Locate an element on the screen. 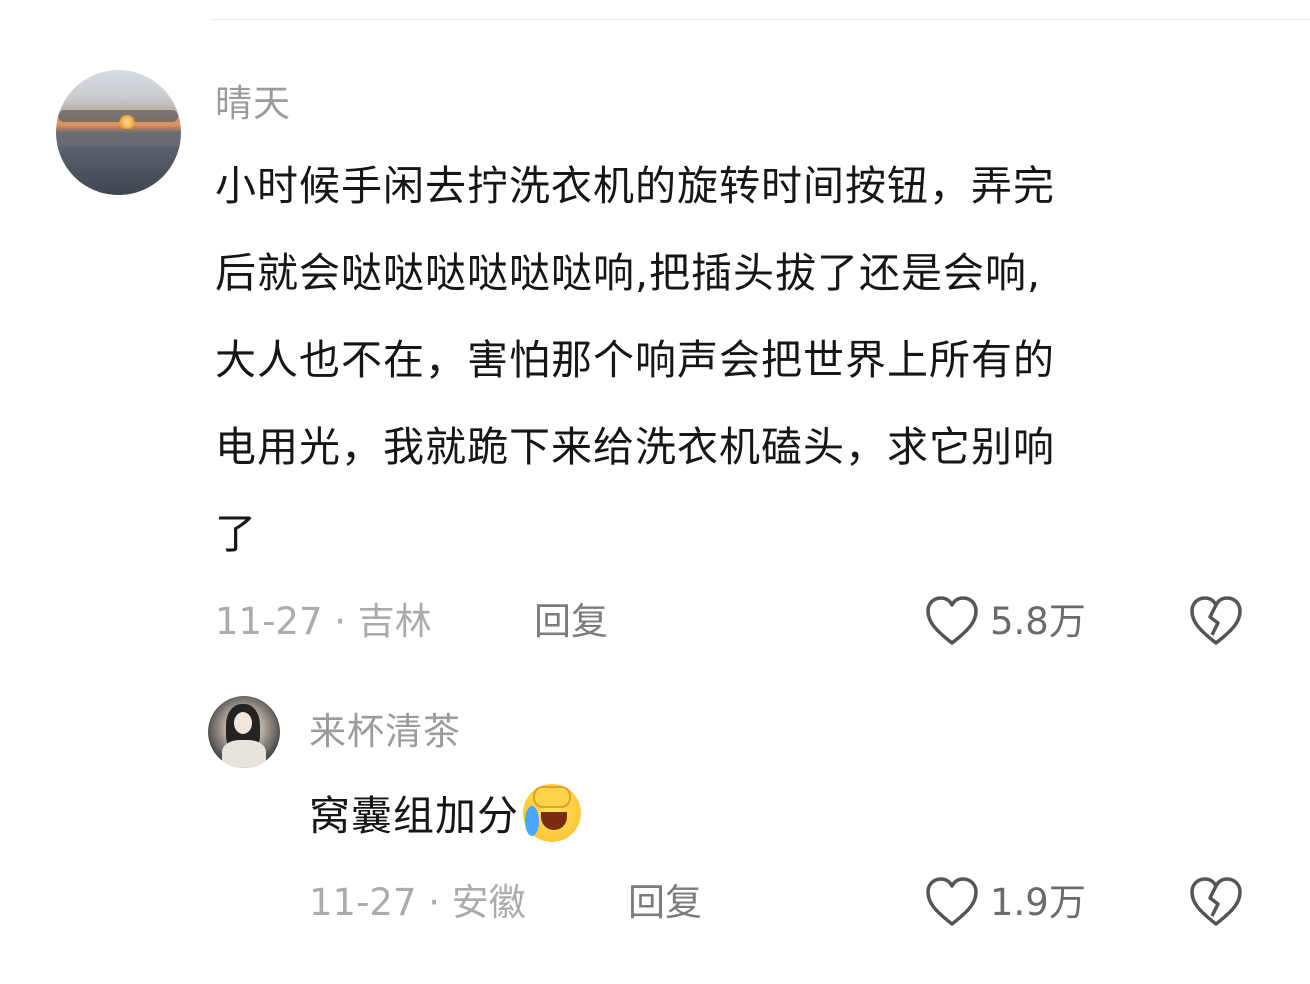 The image size is (1310, 984). reply-avatar is located at coordinates (244, 732).